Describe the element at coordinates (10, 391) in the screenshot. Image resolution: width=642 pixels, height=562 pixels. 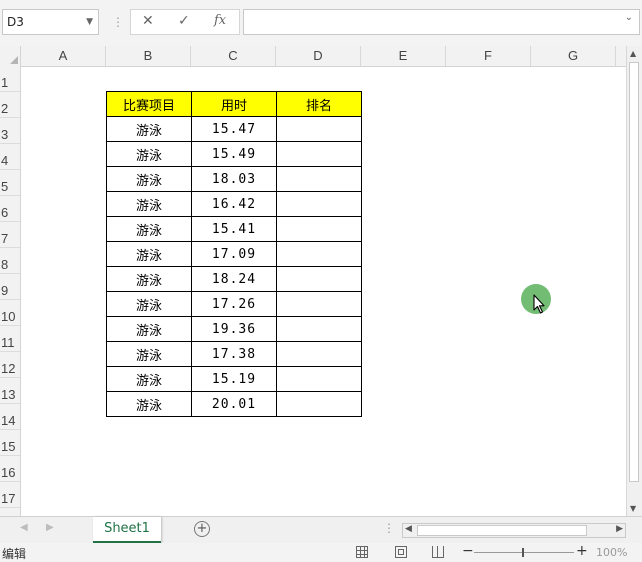
I see `row-header: 13` at that location.